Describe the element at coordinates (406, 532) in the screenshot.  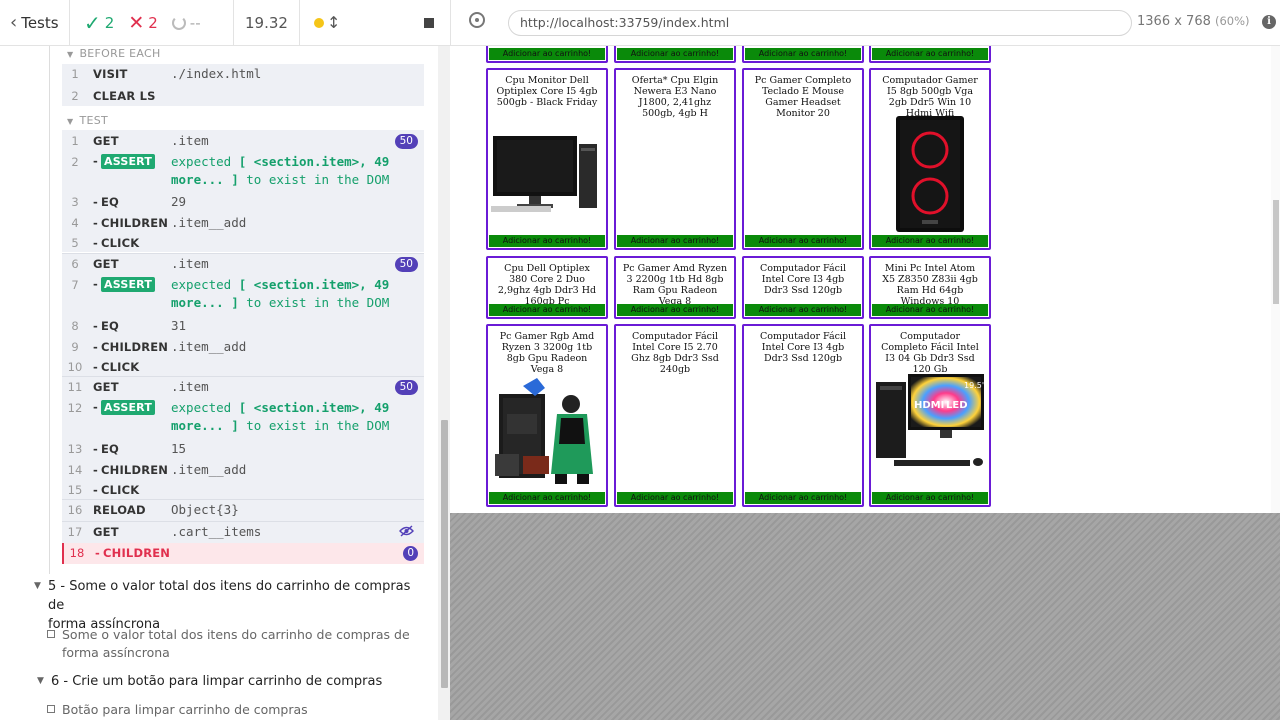
I see `eye-slash-icon` at that location.